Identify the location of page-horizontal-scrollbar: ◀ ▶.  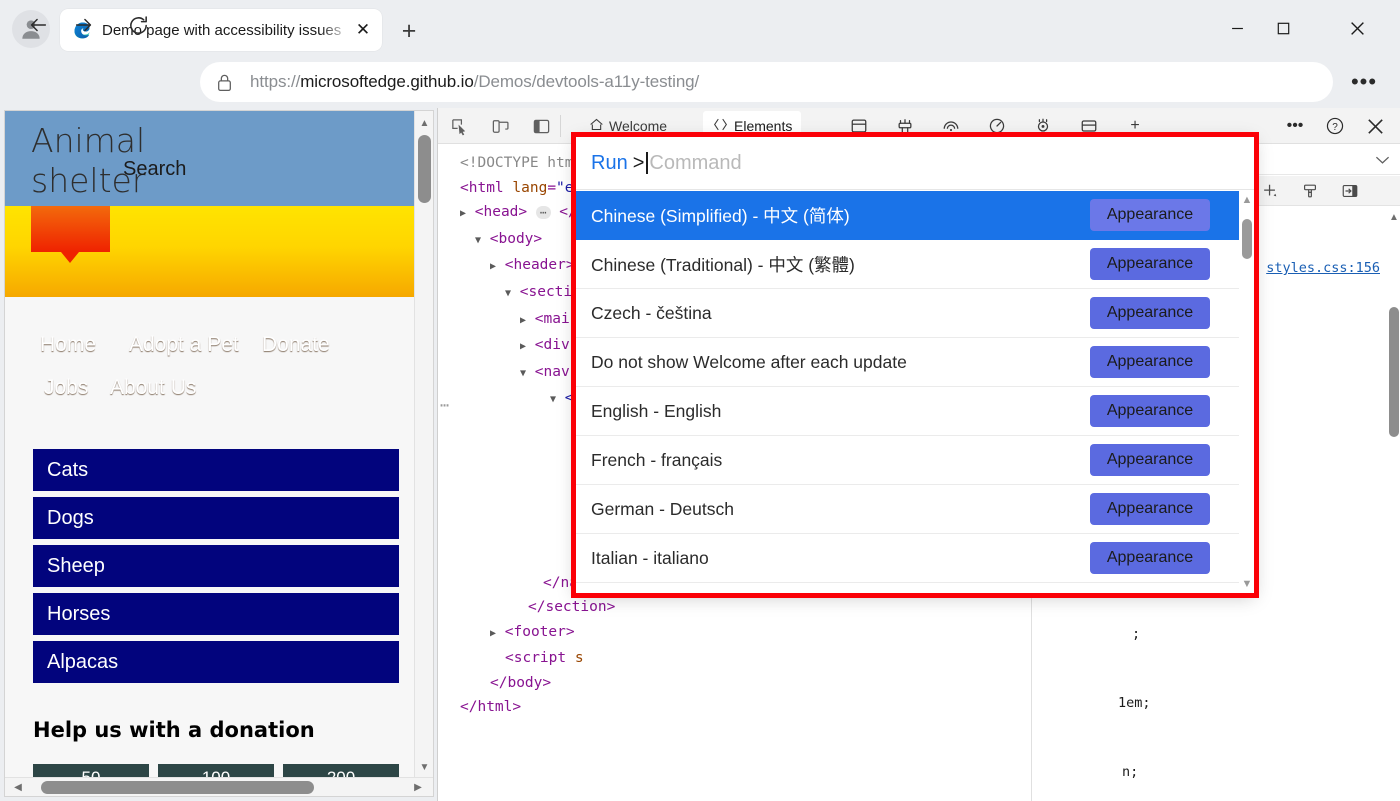
(219, 786).